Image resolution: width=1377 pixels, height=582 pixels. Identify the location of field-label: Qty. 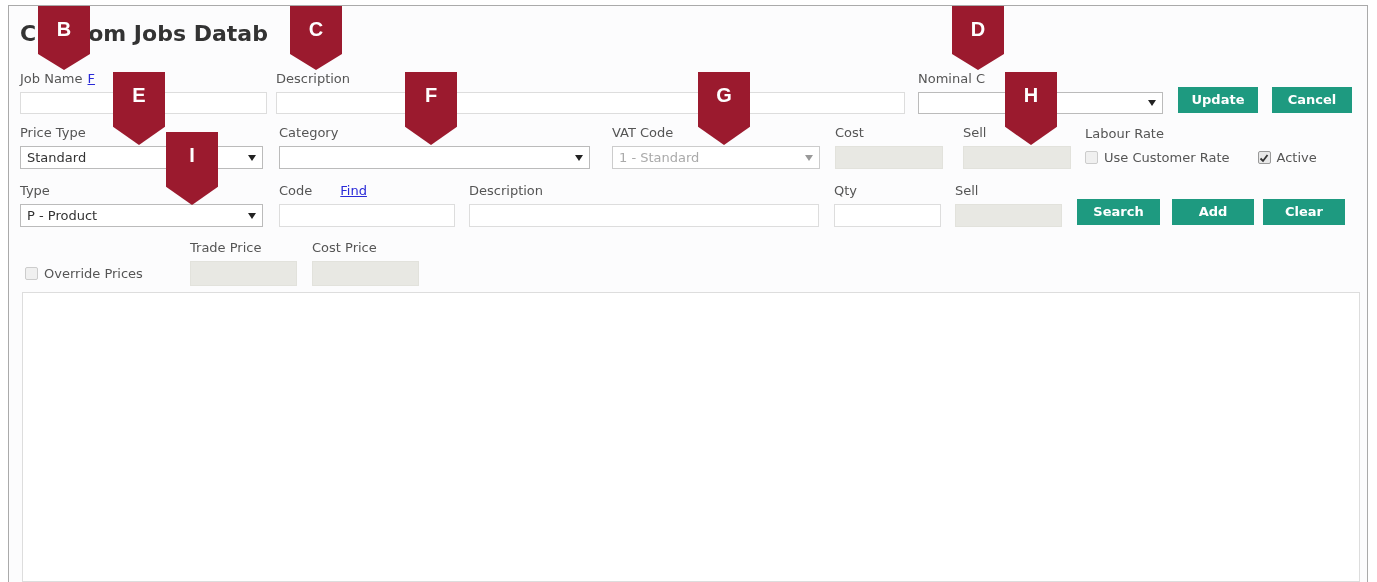
(846, 191).